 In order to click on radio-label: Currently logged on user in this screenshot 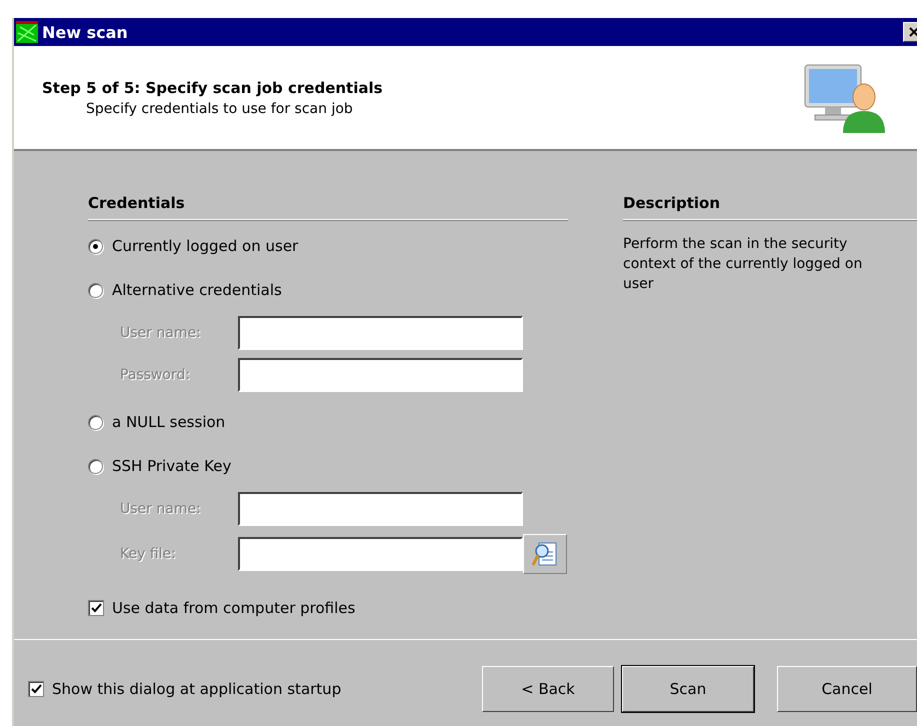, I will do `click(205, 246)`.